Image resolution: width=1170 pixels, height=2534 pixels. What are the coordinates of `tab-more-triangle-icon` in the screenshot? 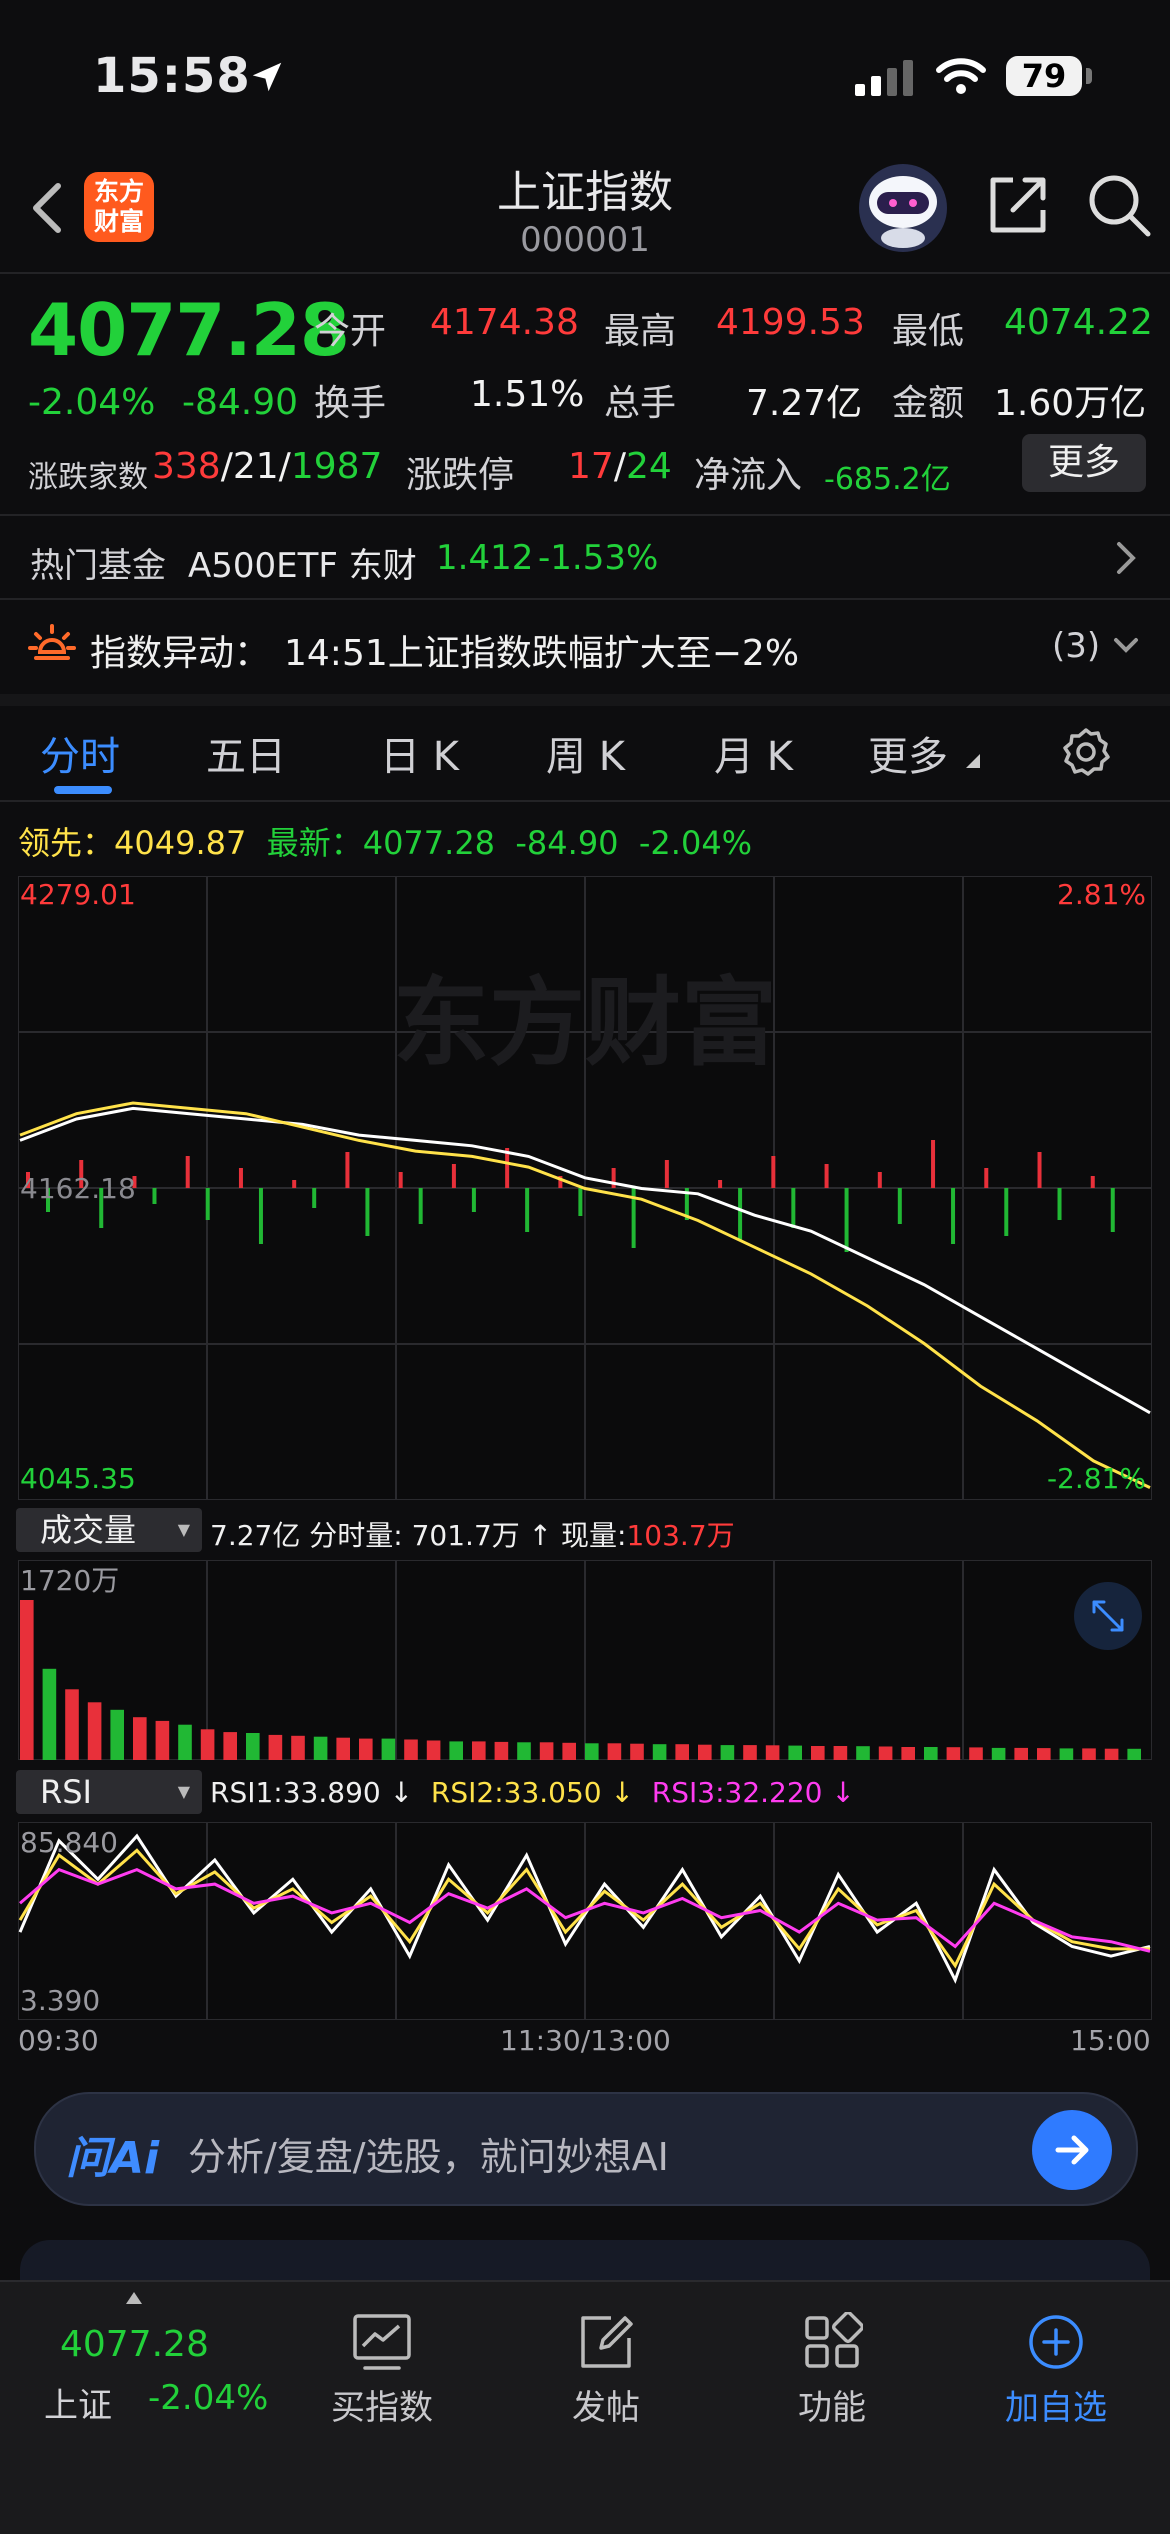 It's located at (973, 761).